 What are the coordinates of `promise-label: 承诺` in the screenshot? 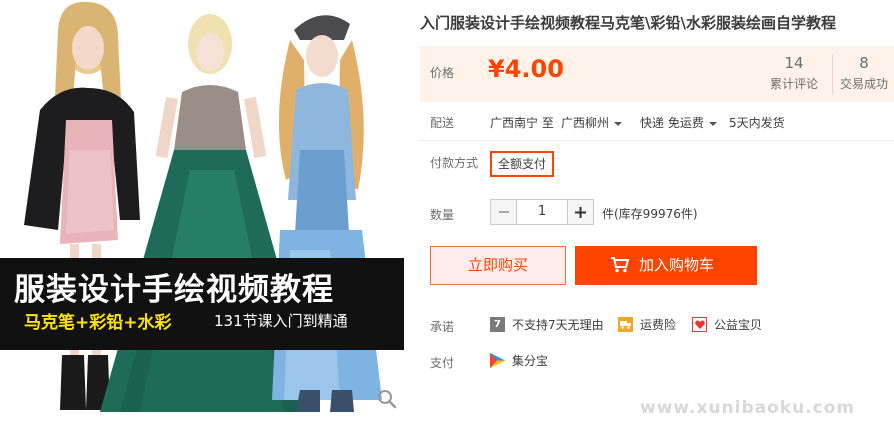 It's located at (442, 327).